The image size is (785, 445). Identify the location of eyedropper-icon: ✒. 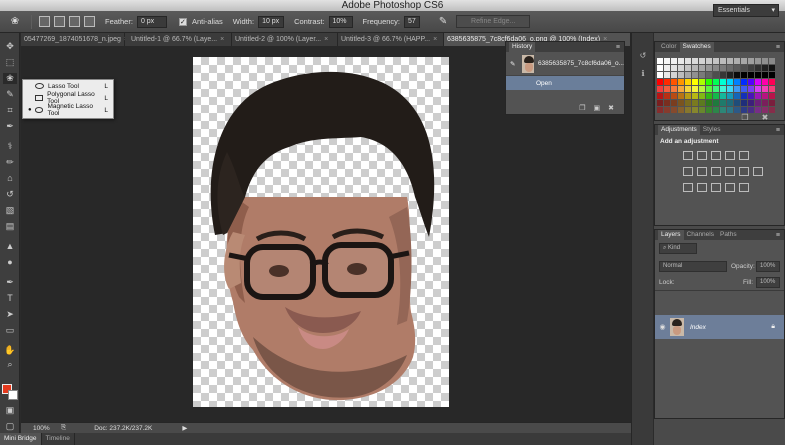
(10, 126).